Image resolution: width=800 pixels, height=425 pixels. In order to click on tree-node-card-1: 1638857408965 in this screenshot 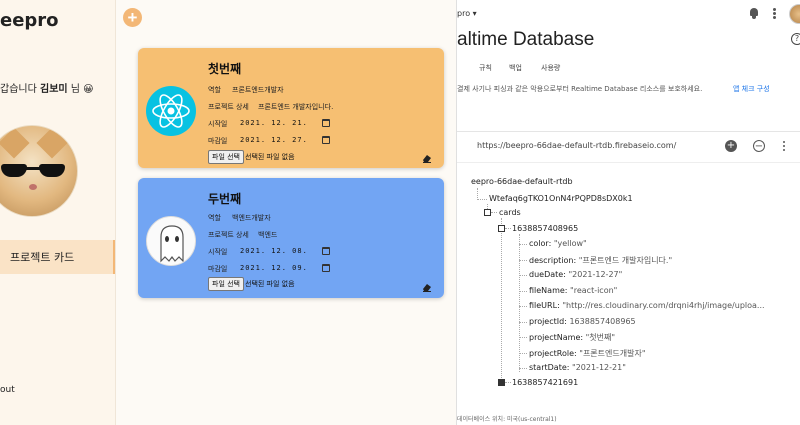, I will do `click(545, 228)`.